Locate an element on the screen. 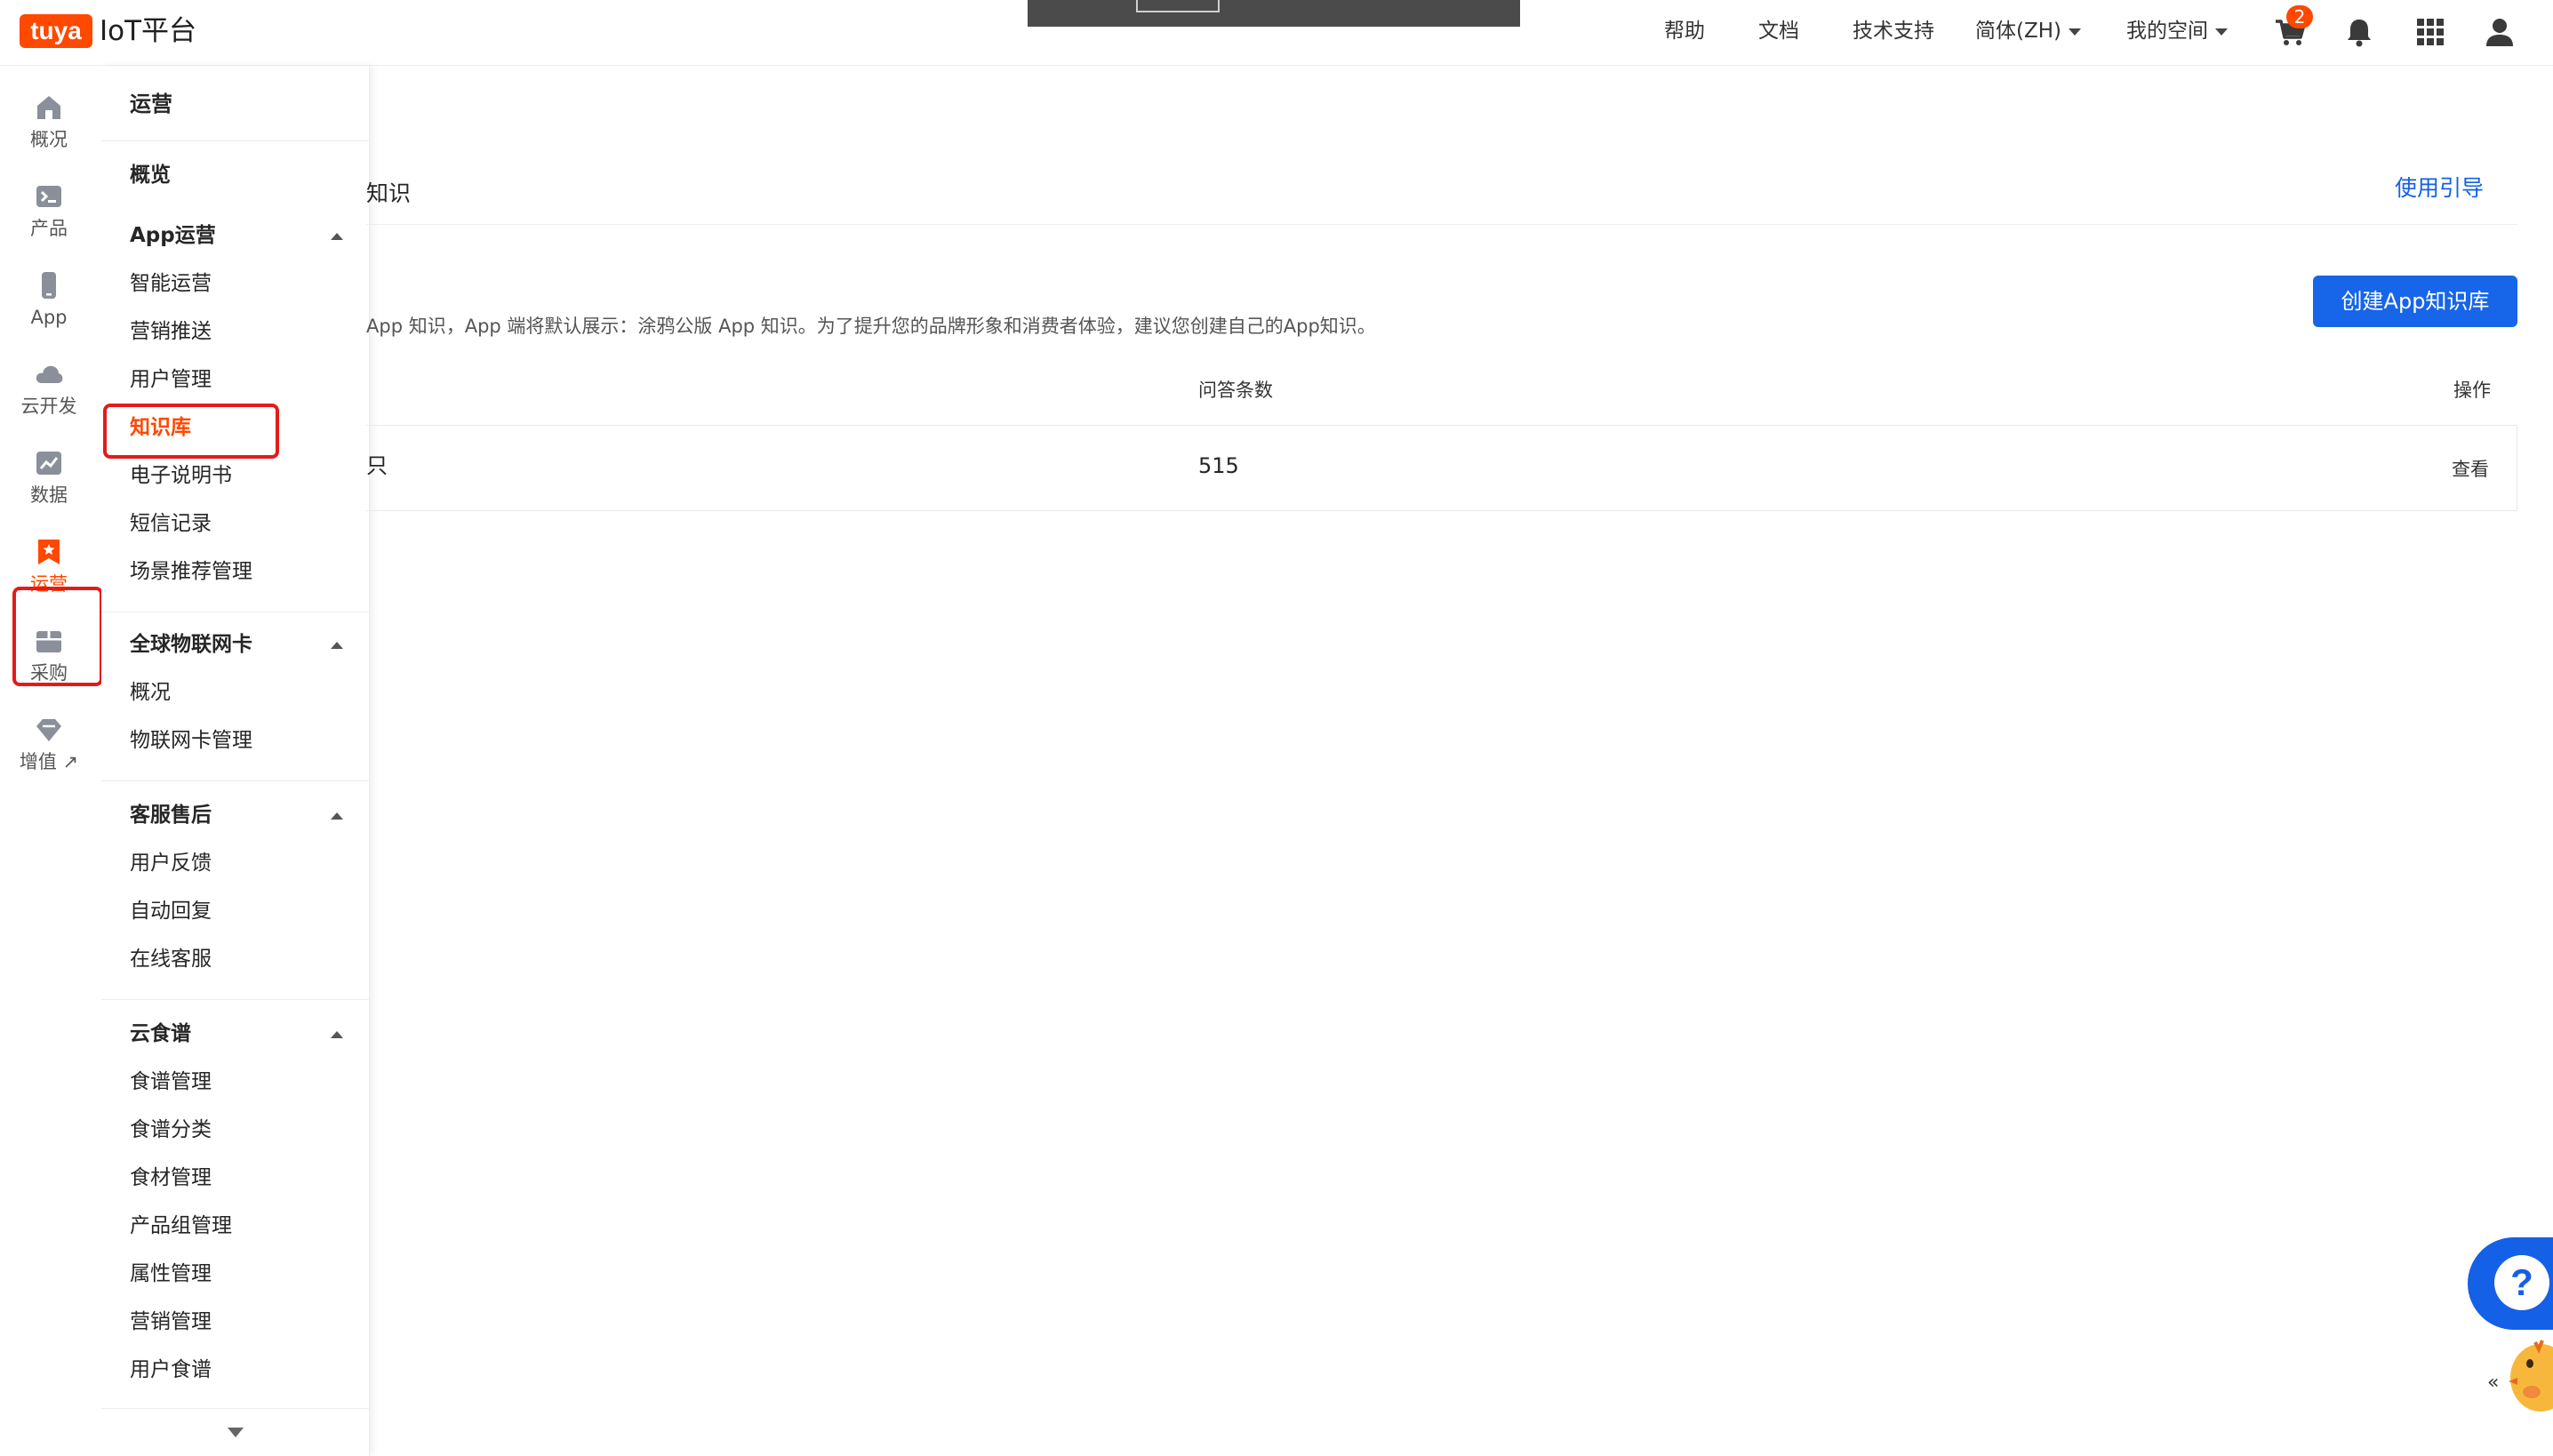 Image resolution: width=2553 pixels, height=1456 pixels. screen-share-bar is located at coordinates (1274, 13).